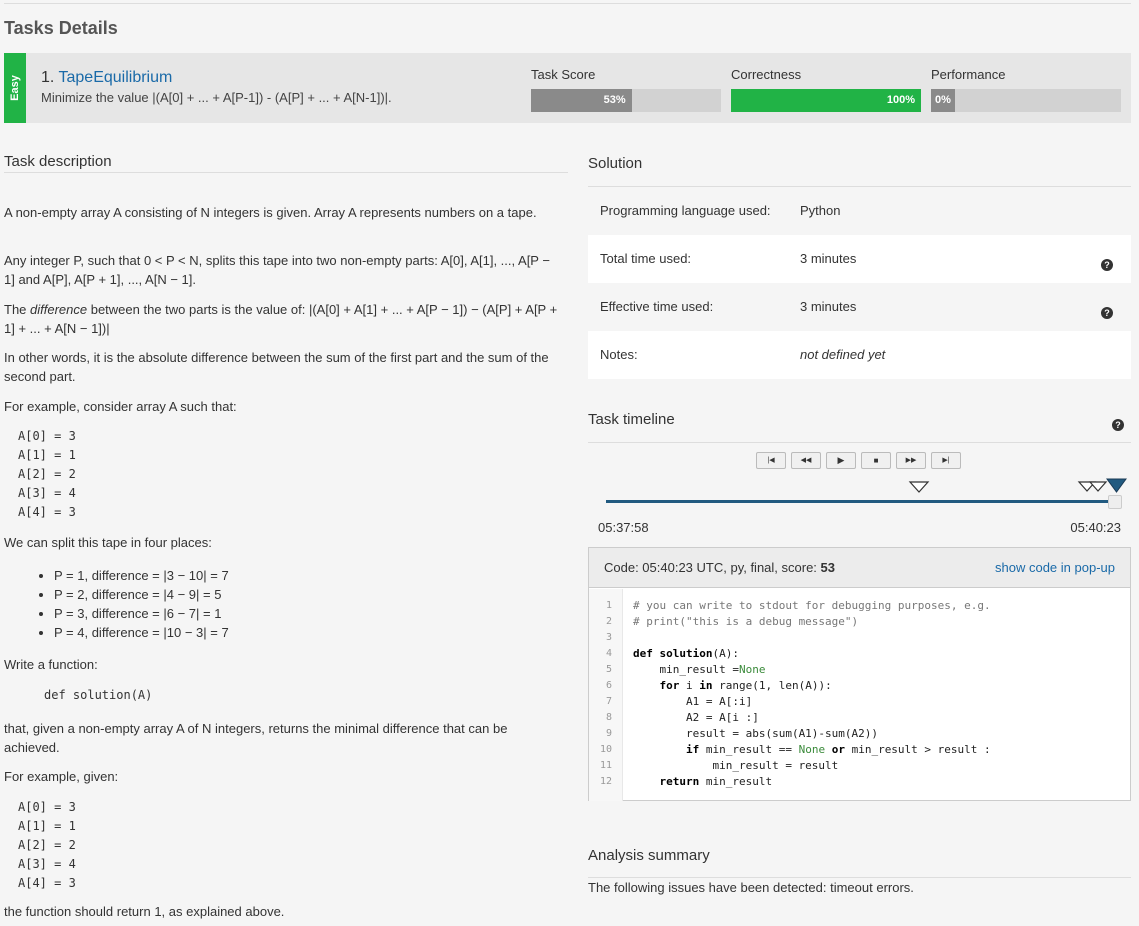 This screenshot has height=926, width=1139. What do you see at coordinates (693, 701) in the screenshot?
I see `code-text: A1 = A[:i]` at bounding box center [693, 701].